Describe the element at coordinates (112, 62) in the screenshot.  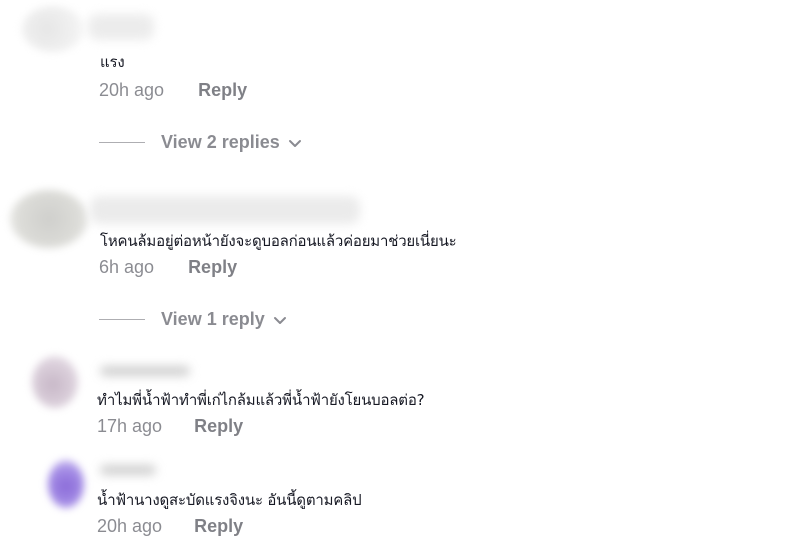
I see `comment-text: แรง` at that location.